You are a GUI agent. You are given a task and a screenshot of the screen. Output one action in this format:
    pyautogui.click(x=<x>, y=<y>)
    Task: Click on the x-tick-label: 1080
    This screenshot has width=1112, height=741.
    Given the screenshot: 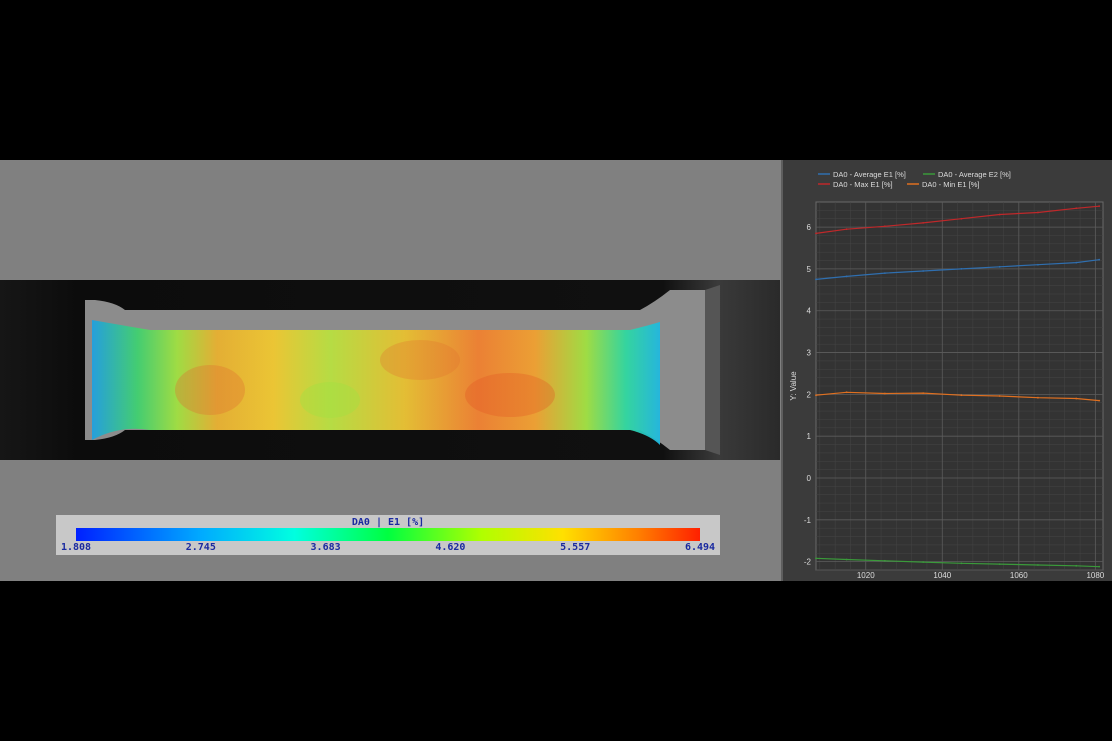 What is the action you would take?
    pyautogui.click(x=1095, y=575)
    